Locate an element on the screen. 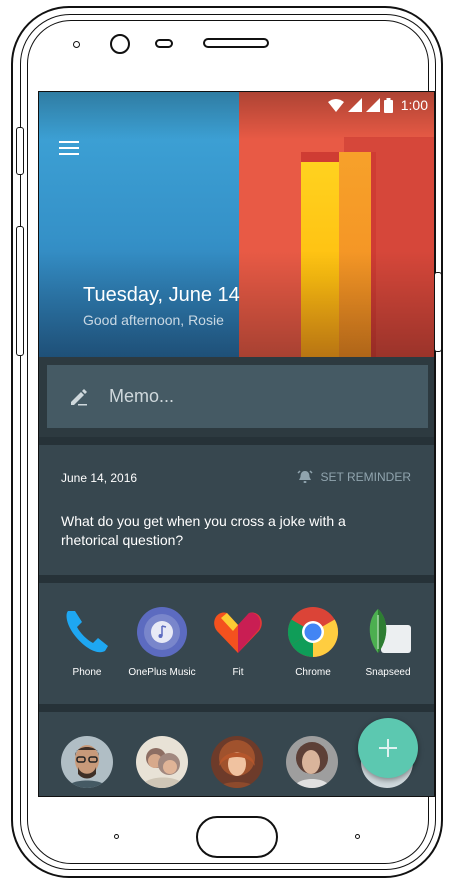  app-label: Phone is located at coordinates (87, 672).